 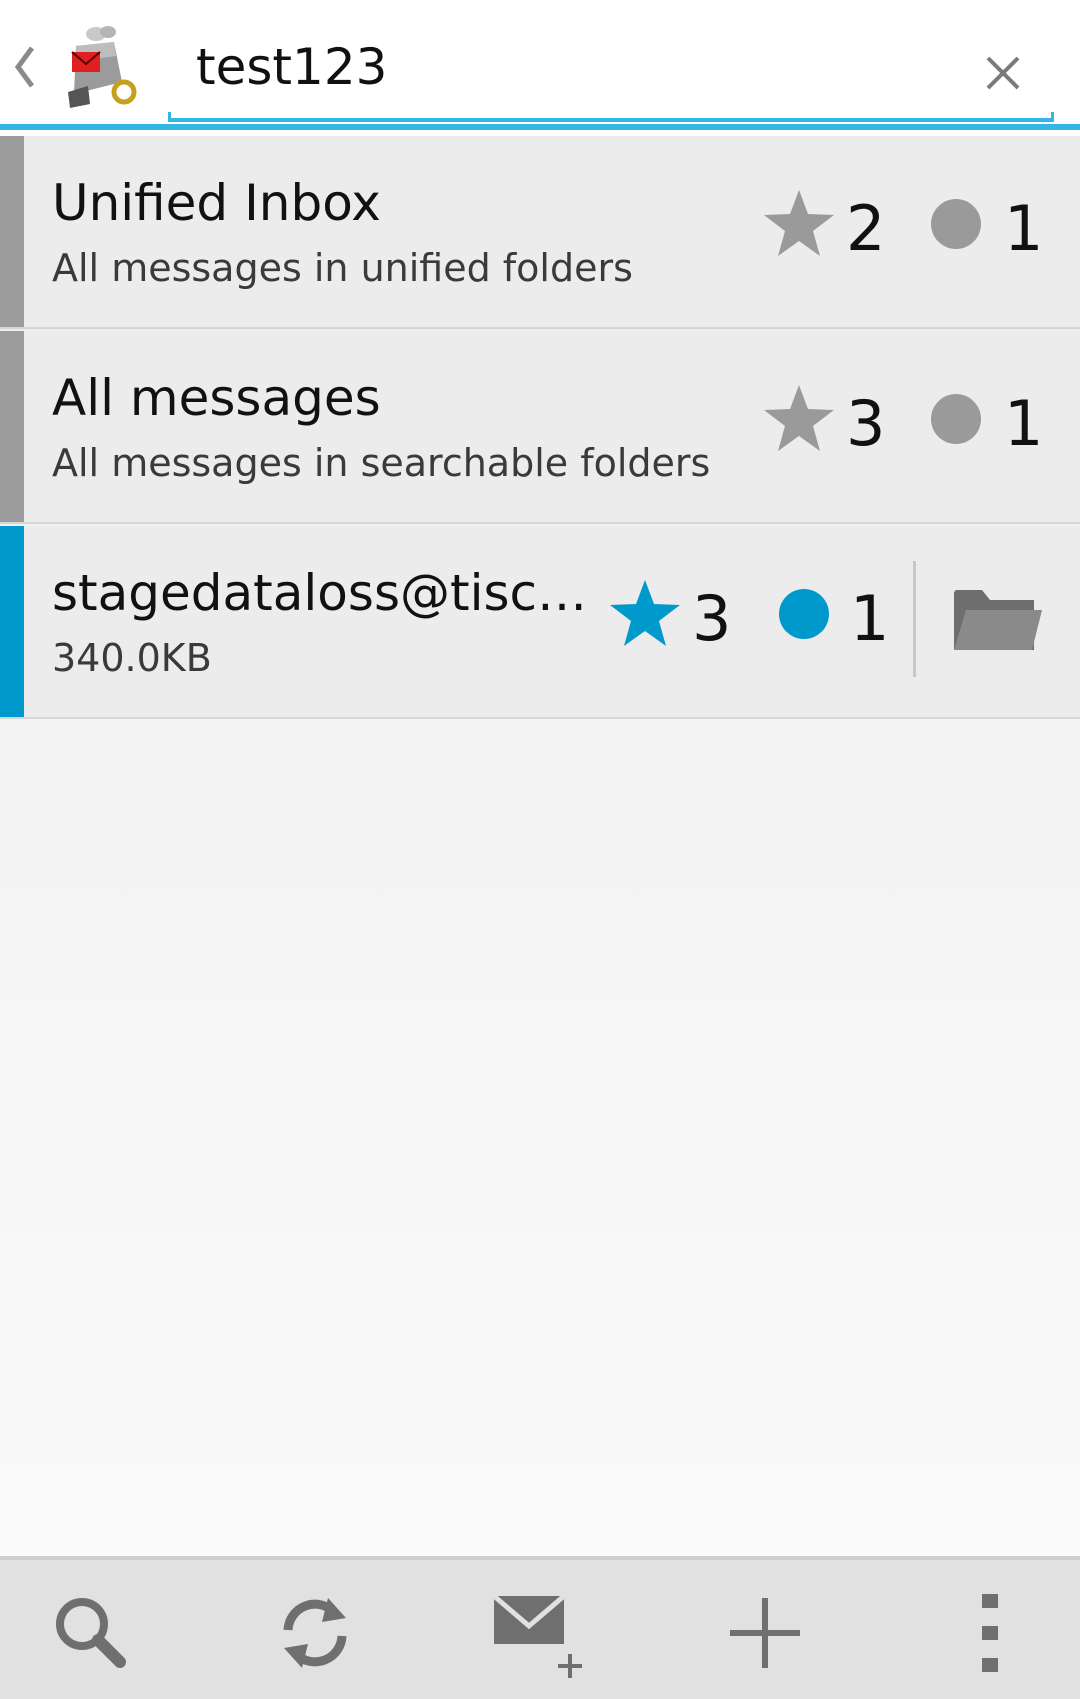 What do you see at coordinates (566, 67) in the screenshot?
I see `search-input` at bounding box center [566, 67].